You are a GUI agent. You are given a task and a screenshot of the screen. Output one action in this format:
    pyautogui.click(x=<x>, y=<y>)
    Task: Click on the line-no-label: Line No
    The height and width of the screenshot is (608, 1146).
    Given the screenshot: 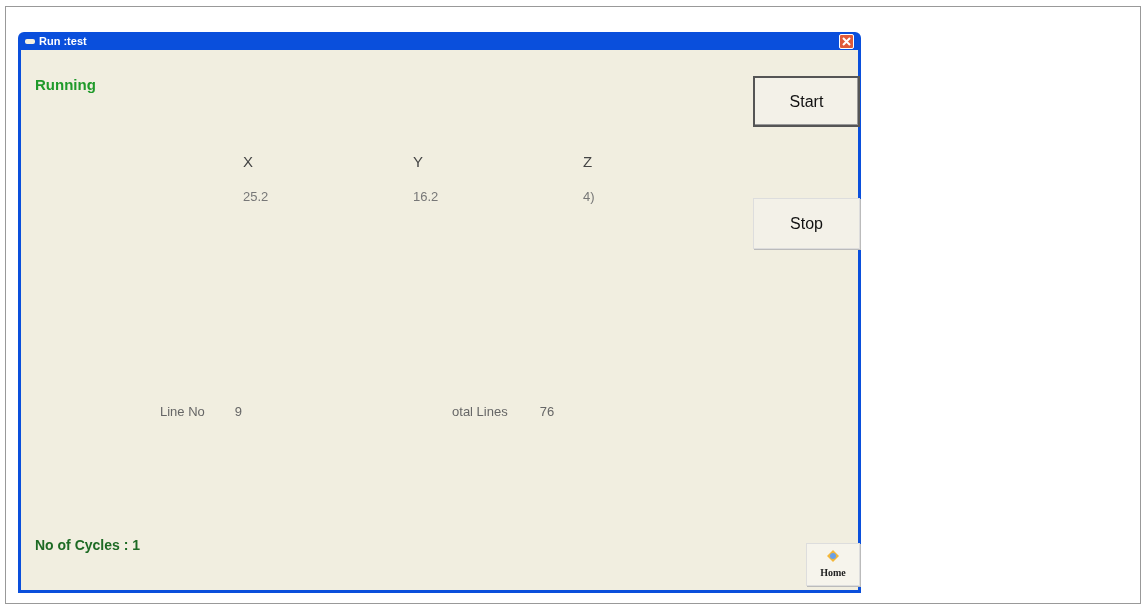 What is the action you would take?
    pyautogui.click(x=182, y=411)
    